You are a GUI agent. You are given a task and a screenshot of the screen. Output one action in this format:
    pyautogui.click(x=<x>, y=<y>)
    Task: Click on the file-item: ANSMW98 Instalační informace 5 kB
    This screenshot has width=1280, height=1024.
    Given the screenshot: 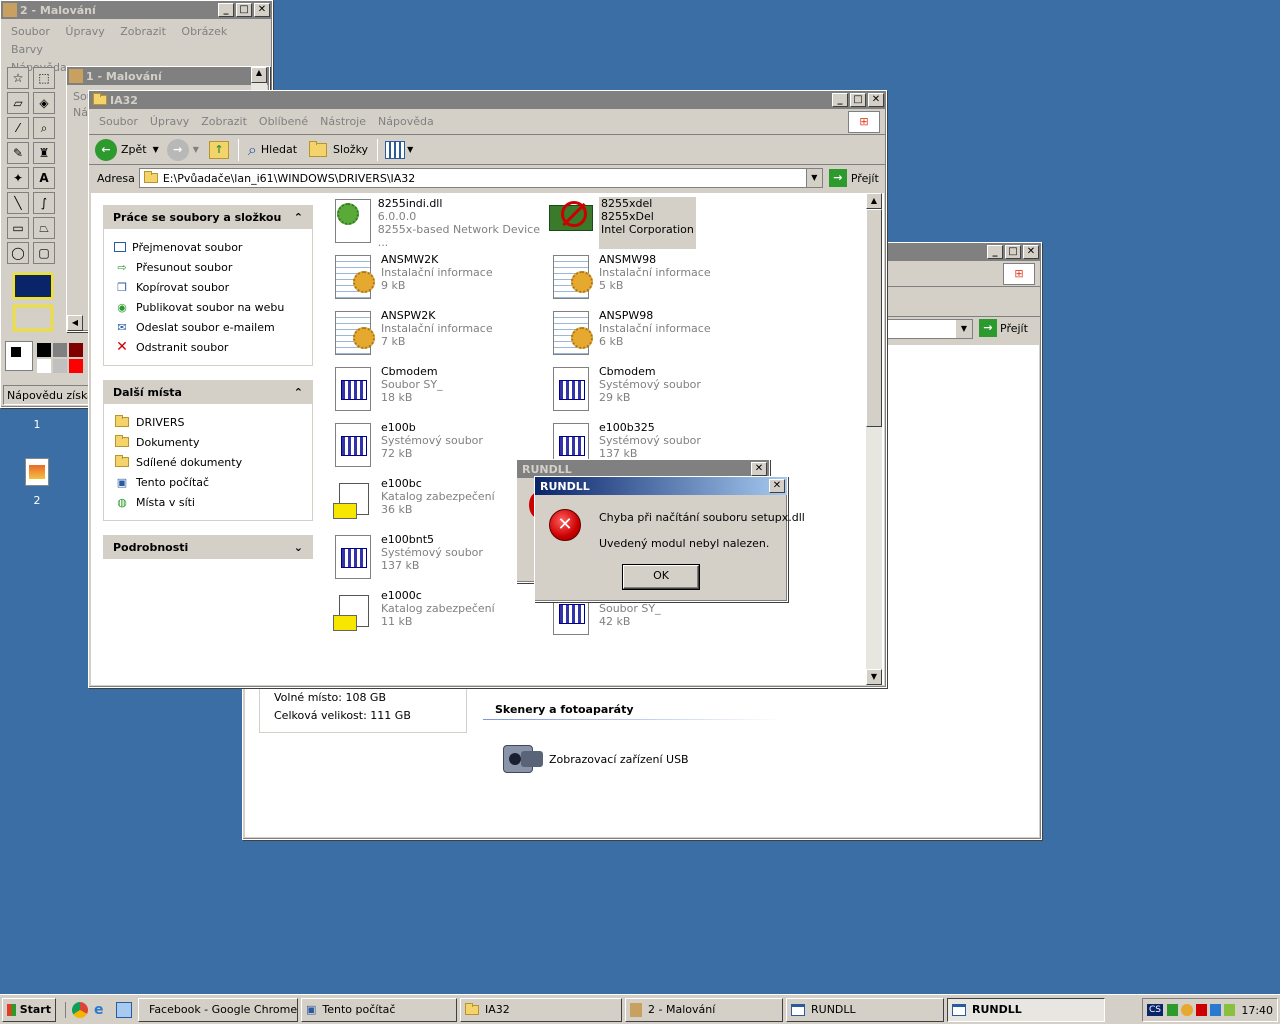 What is the action you would take?
    pyautogui.click(x=654, y=279)
    